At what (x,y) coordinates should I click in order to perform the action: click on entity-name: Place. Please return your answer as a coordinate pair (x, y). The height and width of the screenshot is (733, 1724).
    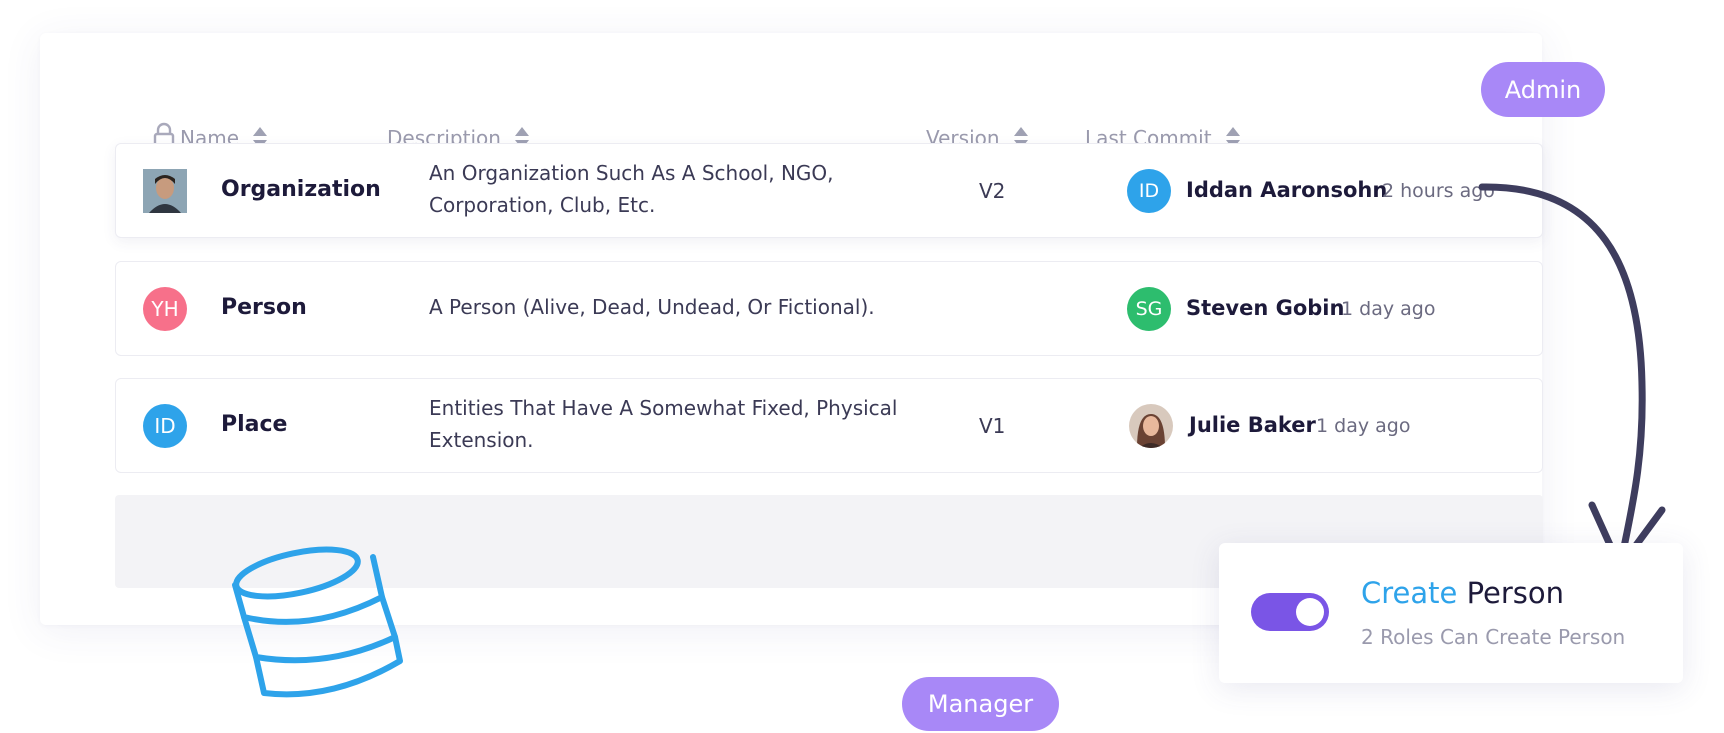
    Looking at the image, I should click on (254, 424).